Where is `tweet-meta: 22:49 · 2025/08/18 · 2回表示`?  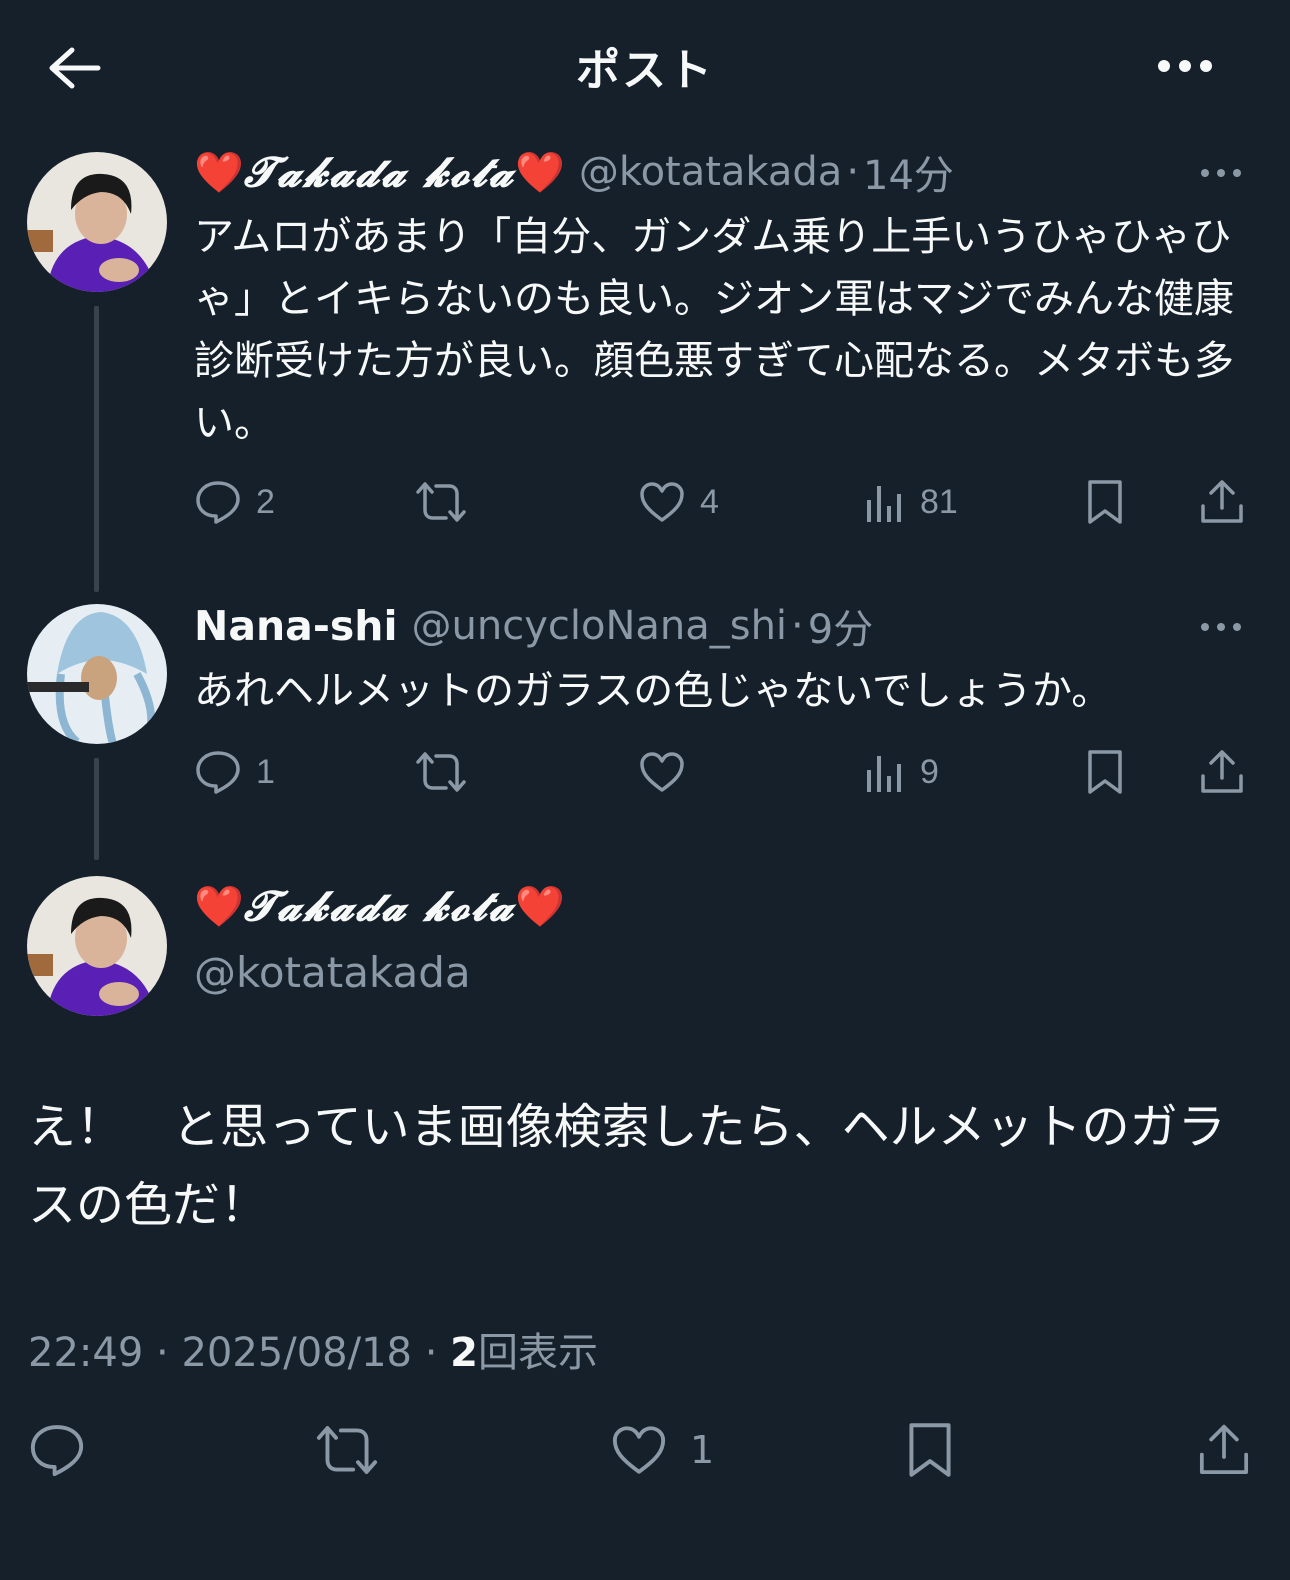 tweet-meta: 22:49 · 2025/08/18 · 2回表示 is located at coordinates (313, 1349).